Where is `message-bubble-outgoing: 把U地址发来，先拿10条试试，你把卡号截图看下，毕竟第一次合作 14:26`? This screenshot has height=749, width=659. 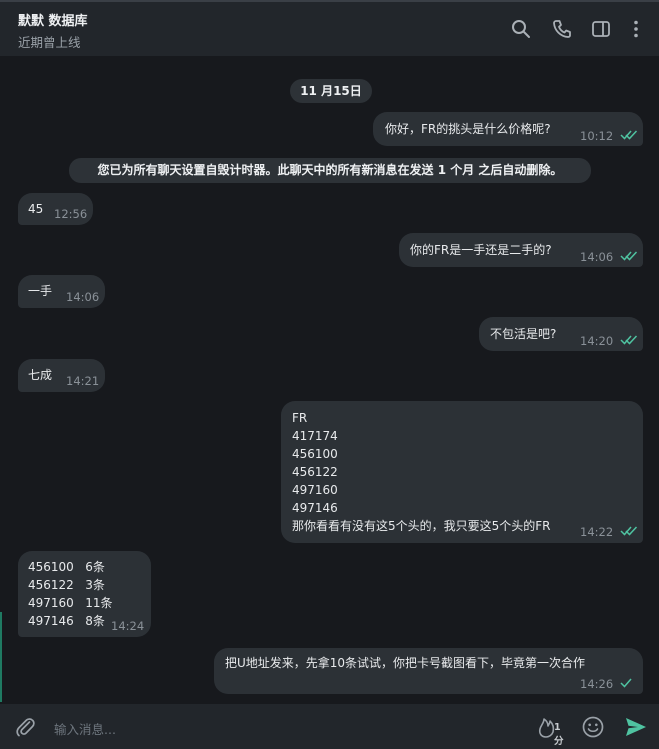
message-bubble-outgoing: 把U地址发来，先拿10条试试，你把卡号截图看下，毕竟第一次合作 14:26 is located at coordinates (428, 671).